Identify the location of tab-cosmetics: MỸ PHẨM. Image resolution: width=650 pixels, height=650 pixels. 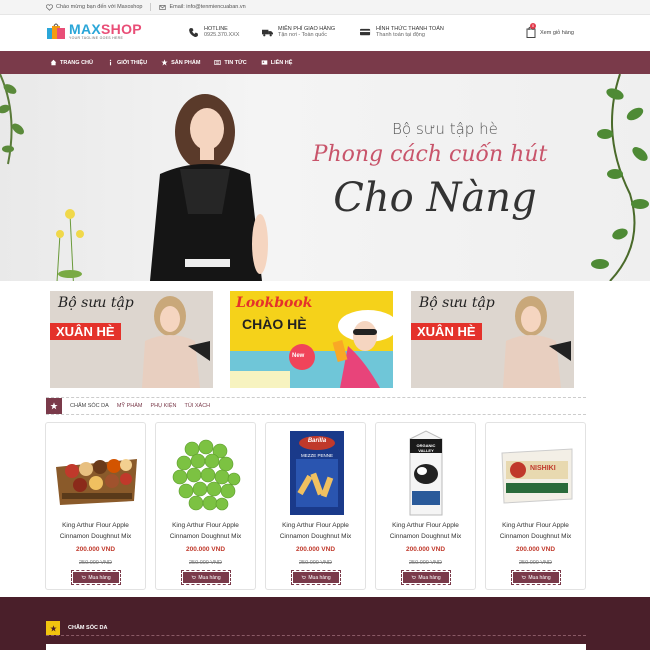
(130, 406).